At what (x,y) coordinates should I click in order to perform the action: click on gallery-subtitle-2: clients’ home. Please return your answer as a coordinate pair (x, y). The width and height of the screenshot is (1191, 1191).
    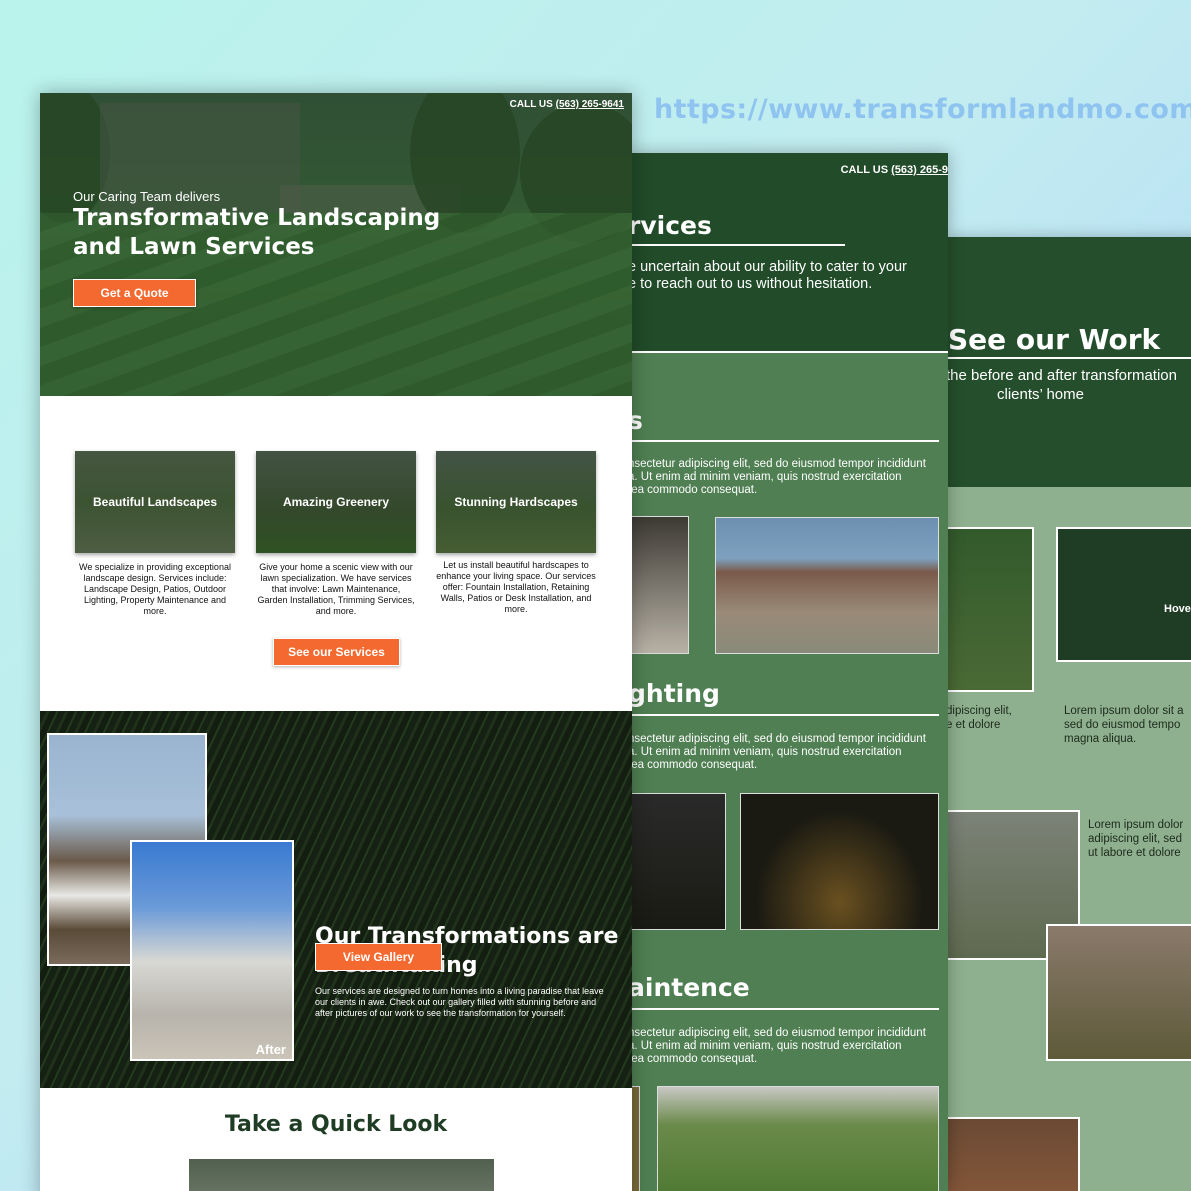
    Looking at the image, I should click on (1040, 394).